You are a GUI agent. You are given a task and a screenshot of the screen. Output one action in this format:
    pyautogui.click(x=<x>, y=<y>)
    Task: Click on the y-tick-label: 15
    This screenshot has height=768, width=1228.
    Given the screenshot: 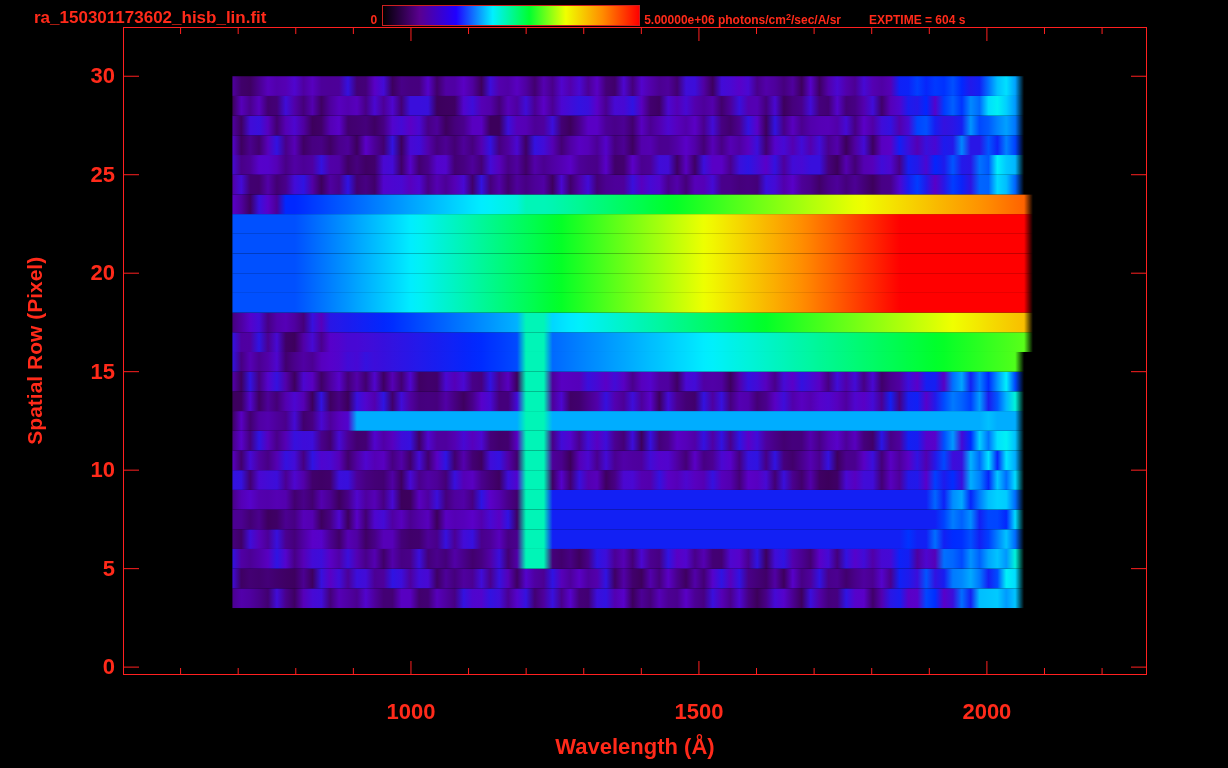 What is the action you would take?
    pyautogui.click(x=102, y=371)
    